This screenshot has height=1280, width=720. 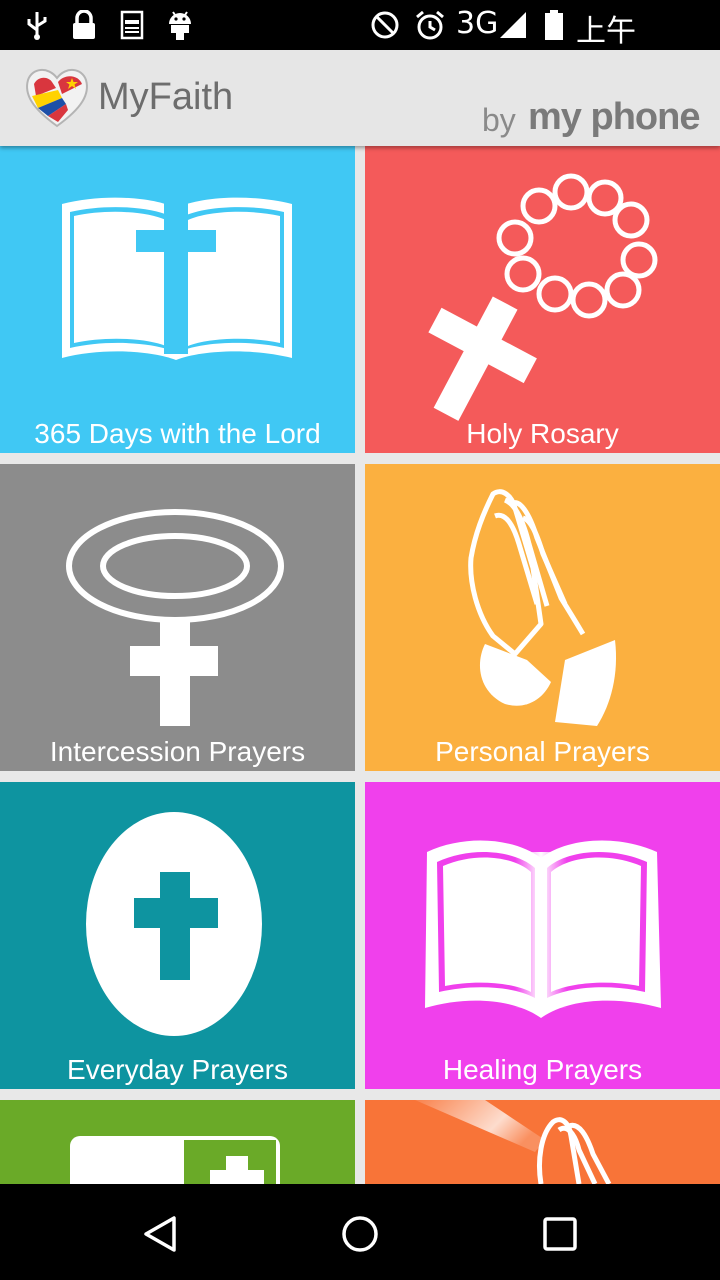 I want to click on app-title: MyFaith, so click(x=166, y=97).